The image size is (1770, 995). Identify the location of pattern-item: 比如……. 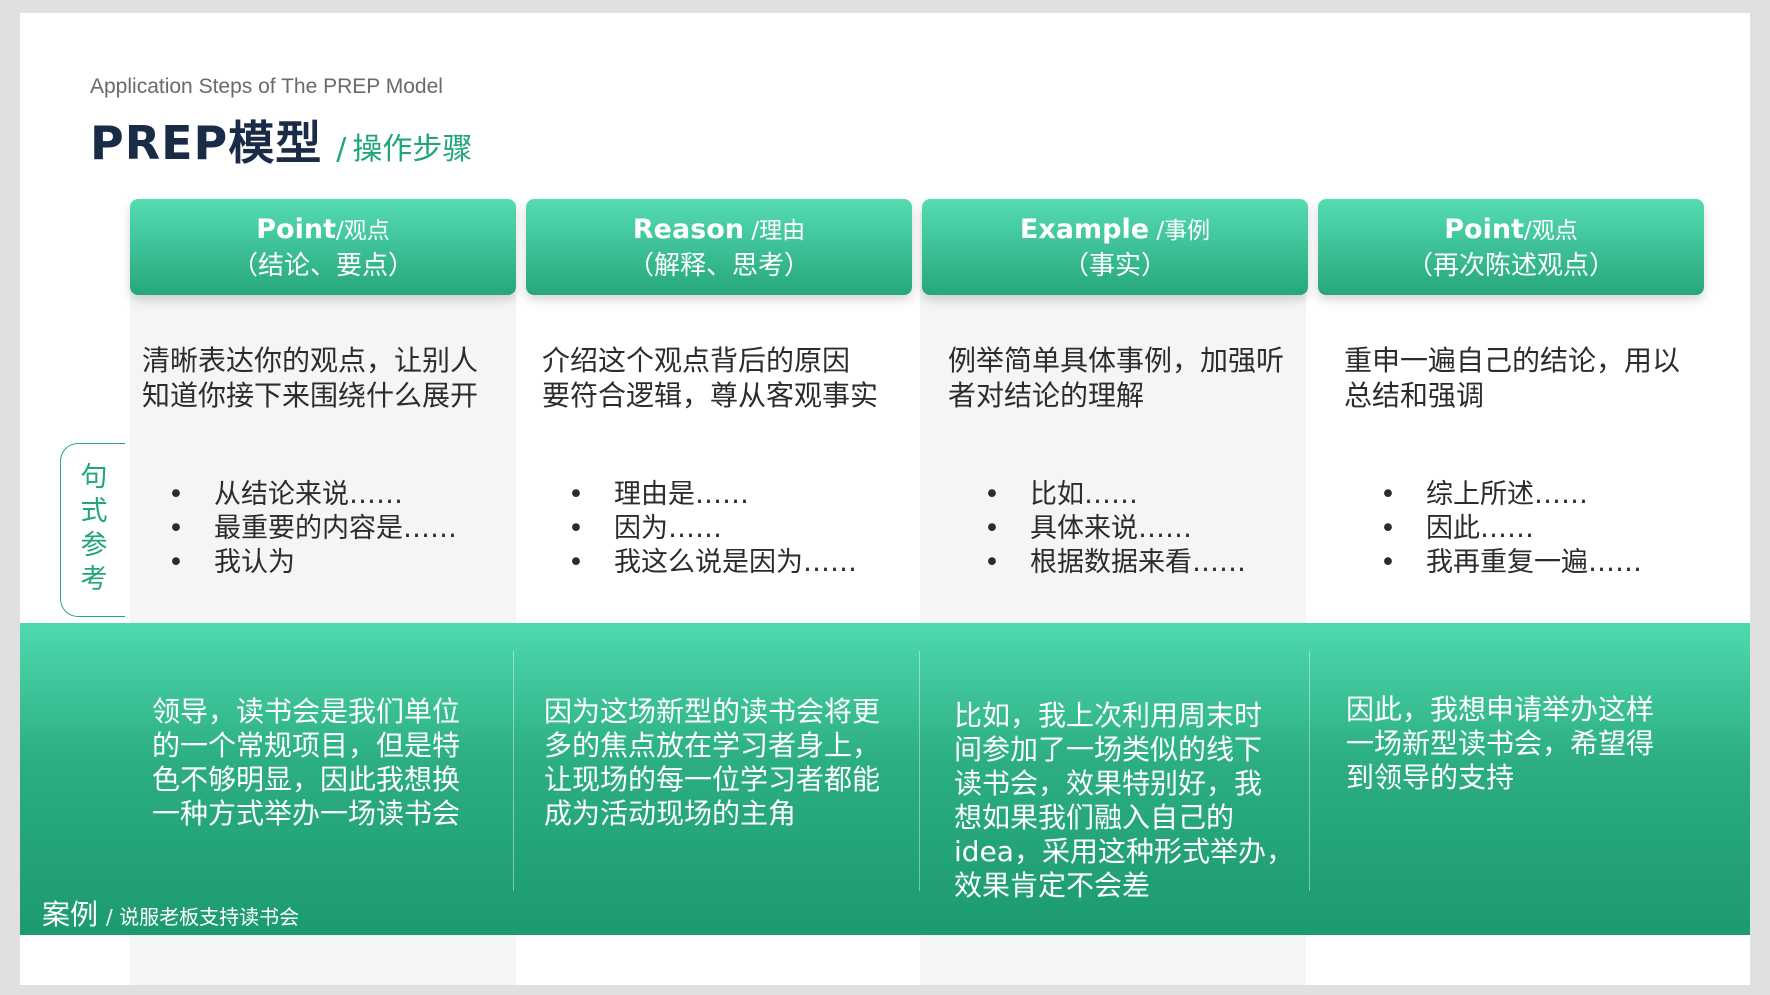
(1115, 495).